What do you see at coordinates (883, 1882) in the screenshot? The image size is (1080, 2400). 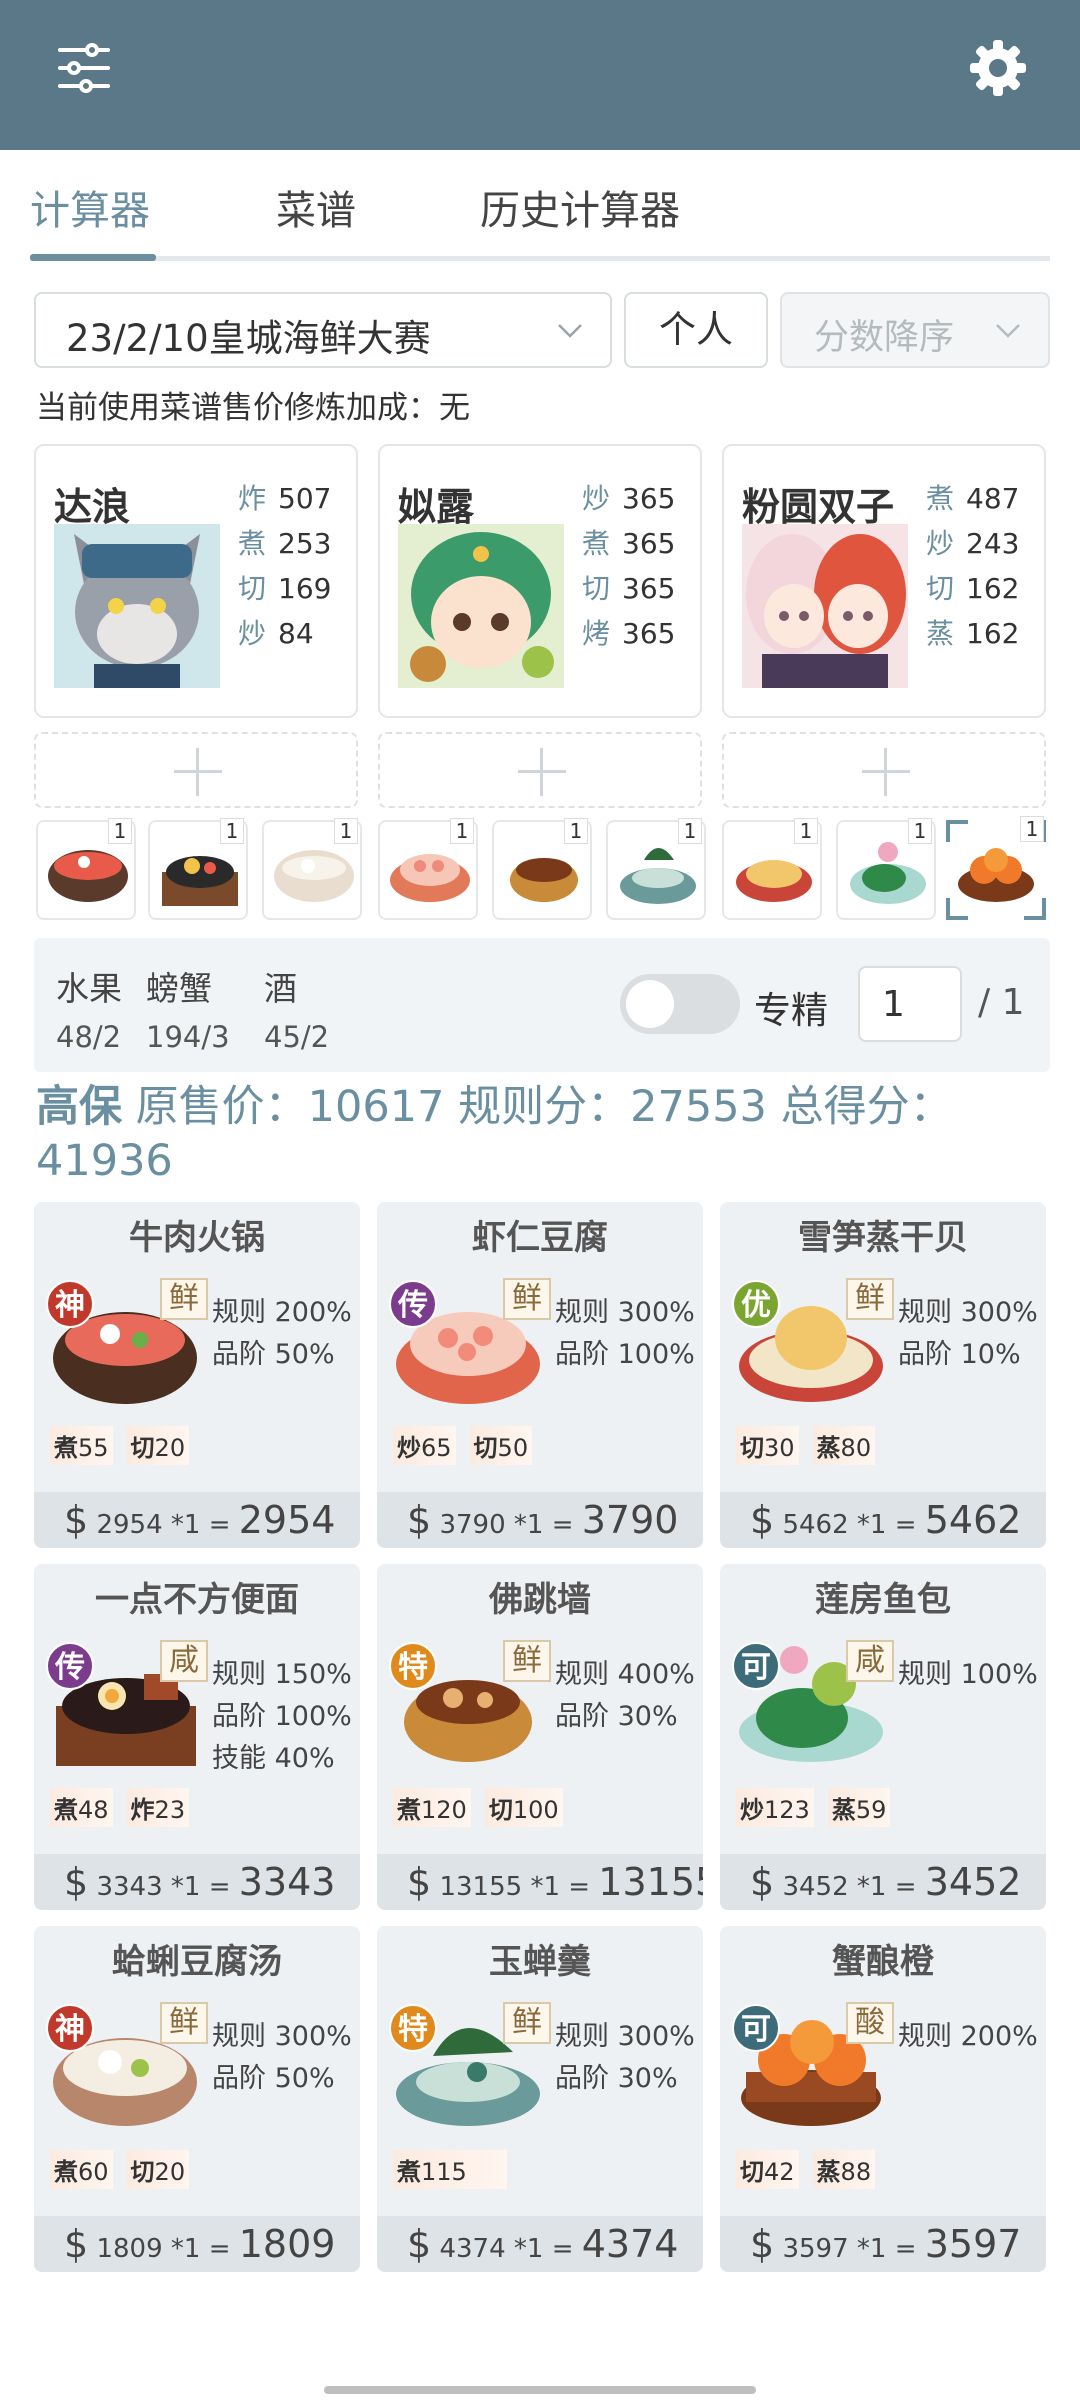 I see `dish-price: $ 3452 *1 = 3452` at bounding box center [883, 1882].